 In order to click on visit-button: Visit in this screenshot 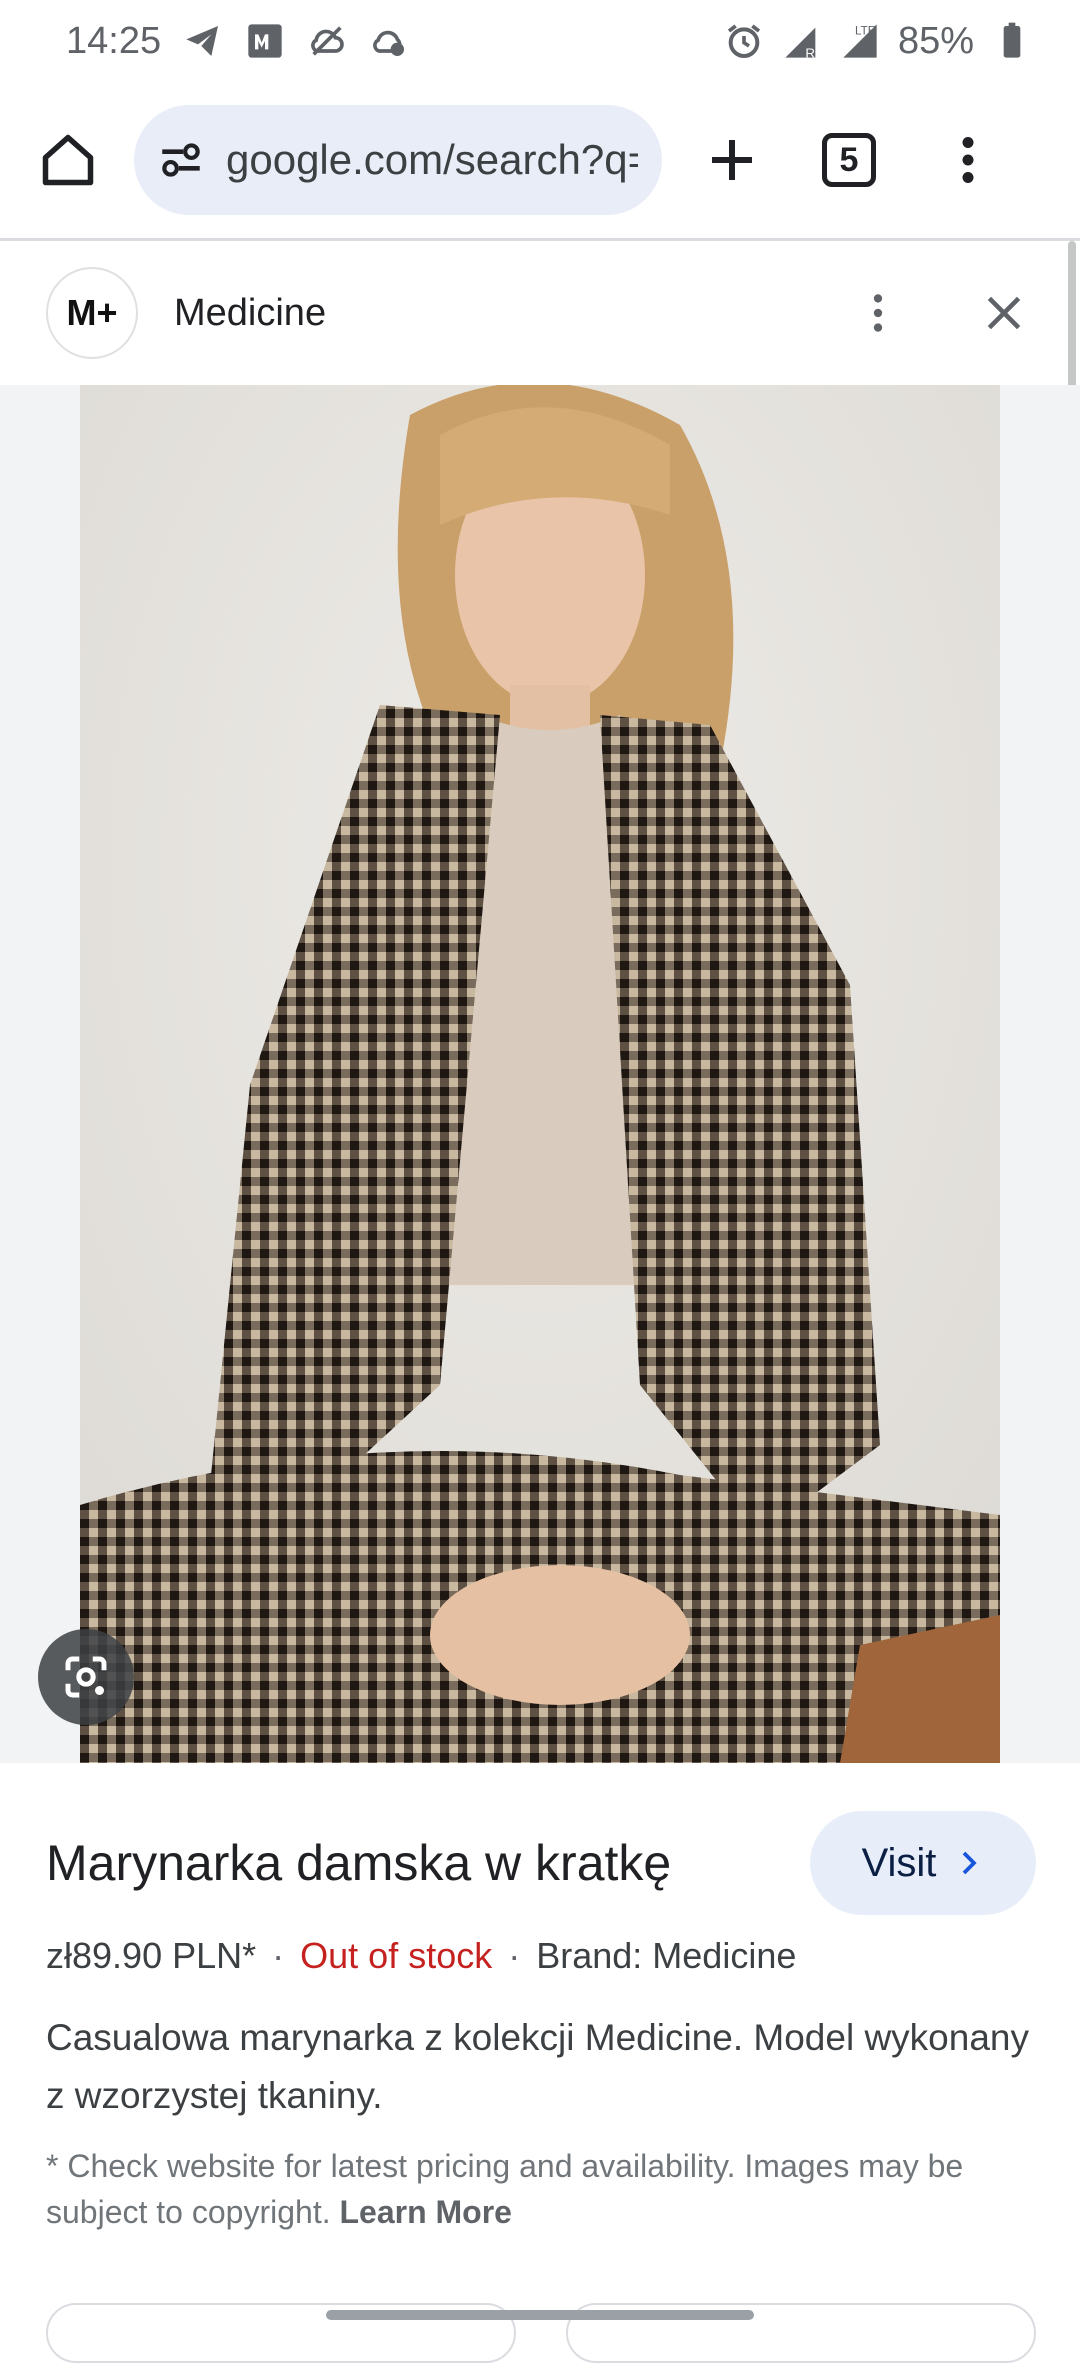, I will do `click(923, 1863)`.